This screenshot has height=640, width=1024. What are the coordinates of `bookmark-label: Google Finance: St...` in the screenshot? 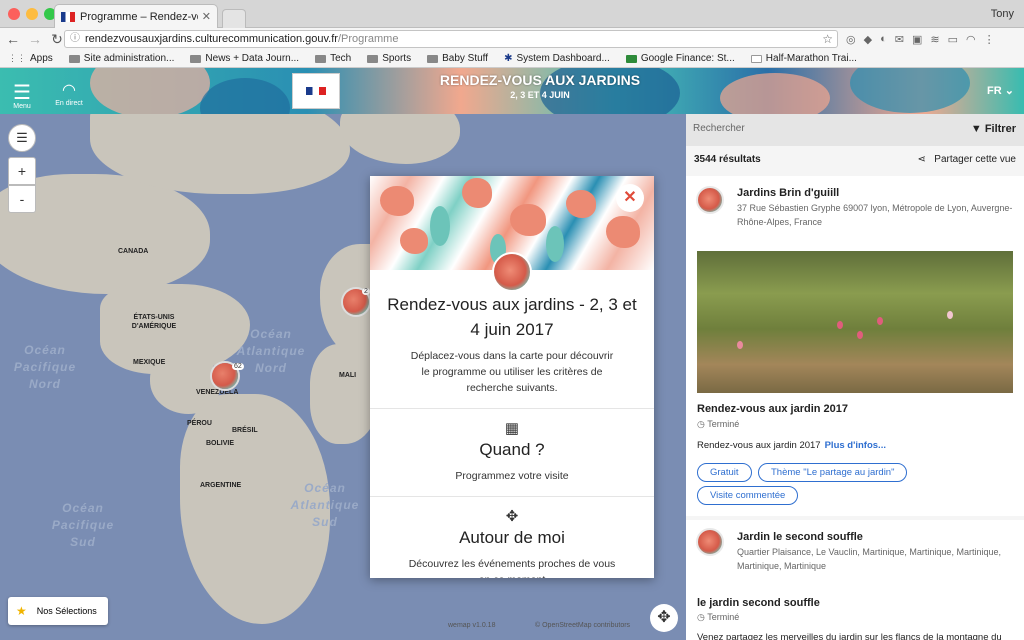 It's located at (687, 58).